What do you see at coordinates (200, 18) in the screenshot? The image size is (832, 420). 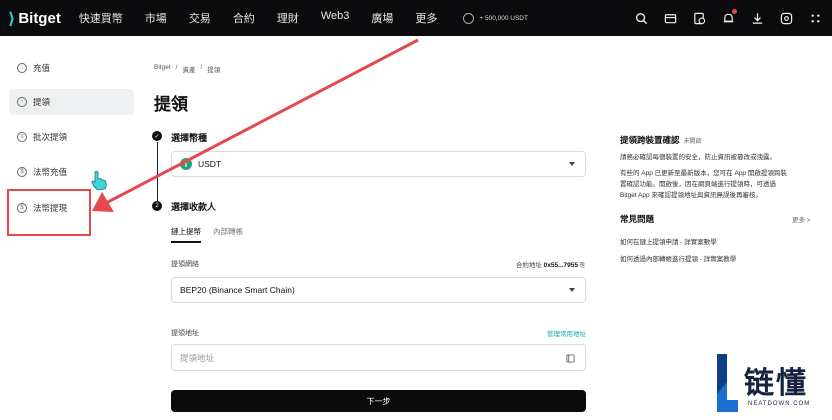 I see `nav-item-trade: 交易` at bounding box center [200, 18].